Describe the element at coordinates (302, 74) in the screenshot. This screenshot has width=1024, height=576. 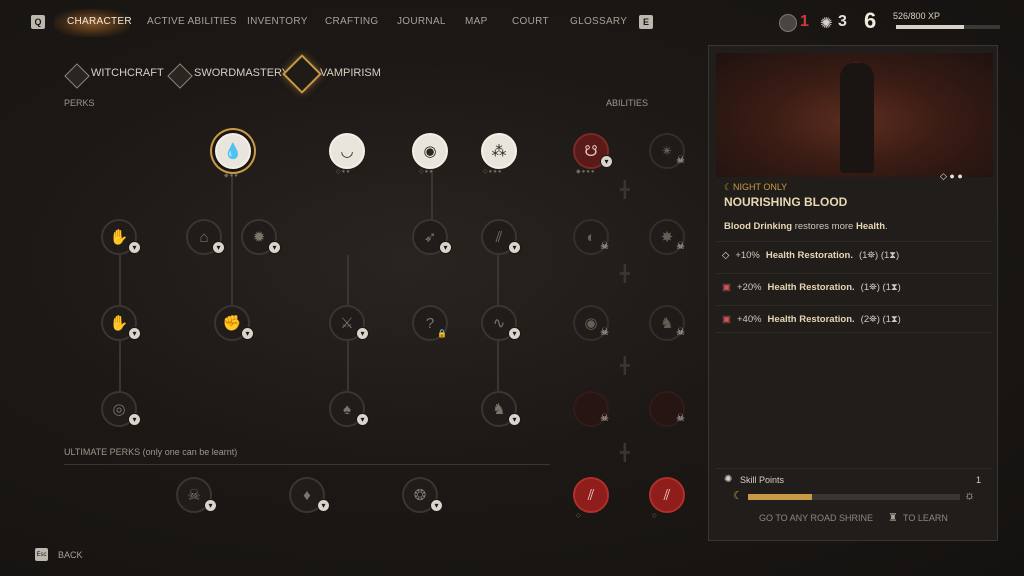
I see `vampirism-icon` at that location.